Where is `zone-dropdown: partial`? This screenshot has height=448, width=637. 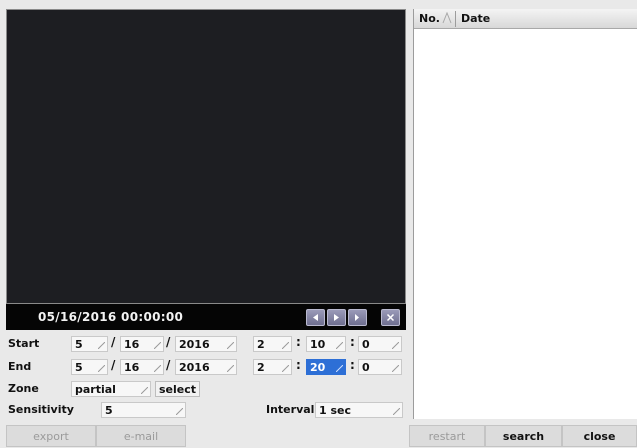
zone-dropdown: partial is located at coordinates (111, 389).